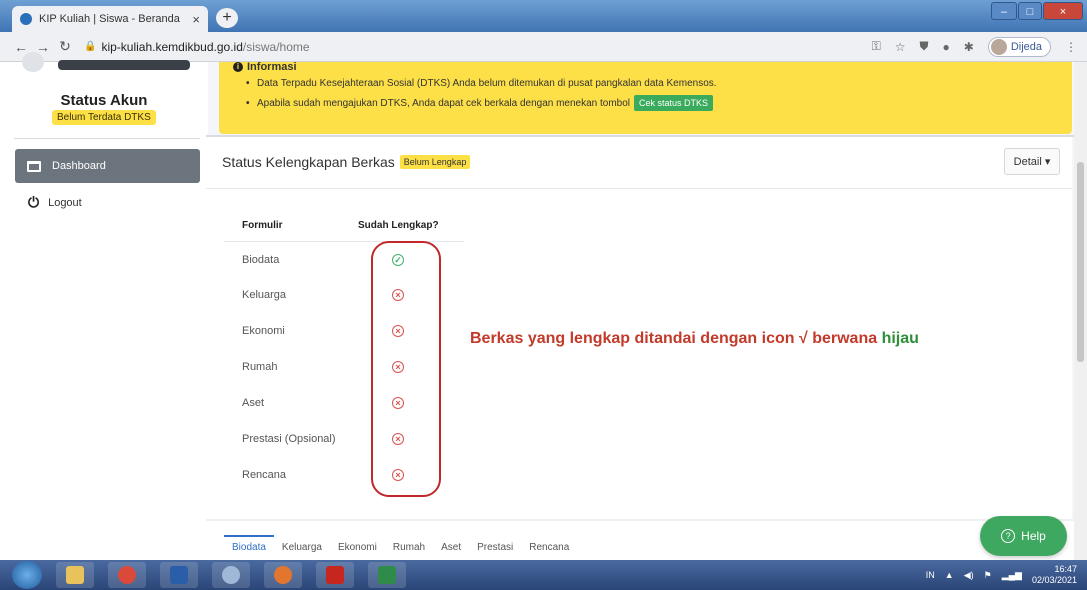 Image resolution: width=1087 pixels, height=590 pixels. I want to click on tab-rencana: Rencana, so click(549, 546).